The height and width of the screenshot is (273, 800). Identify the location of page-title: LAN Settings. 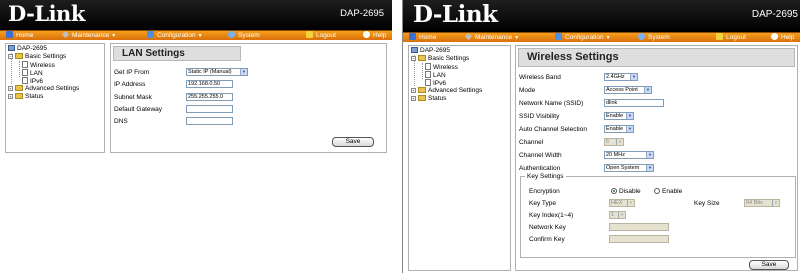
(177, 53).